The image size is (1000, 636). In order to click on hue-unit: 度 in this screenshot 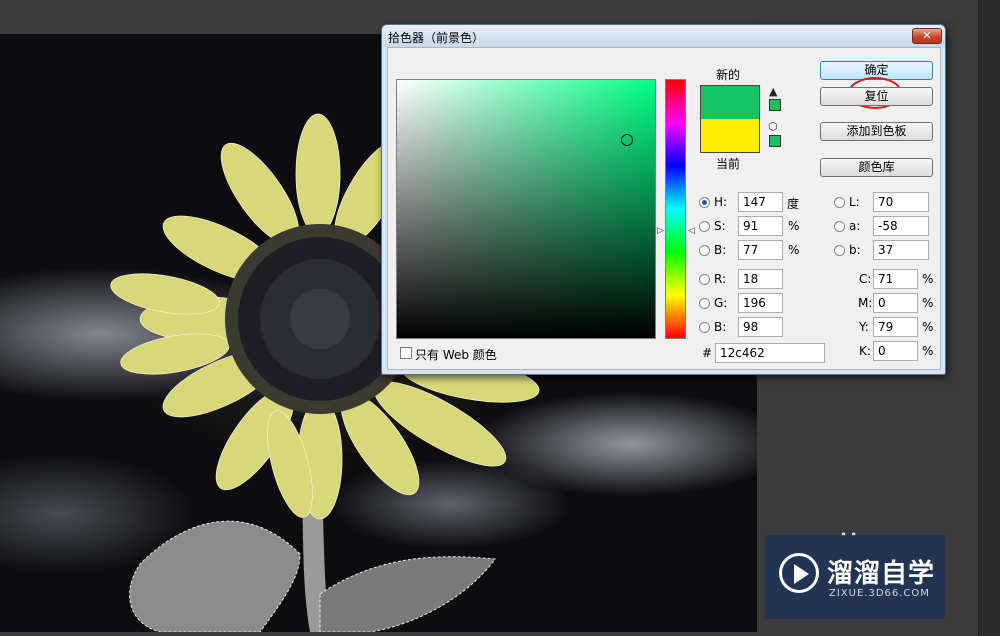, I will do `click(793, 204)`.